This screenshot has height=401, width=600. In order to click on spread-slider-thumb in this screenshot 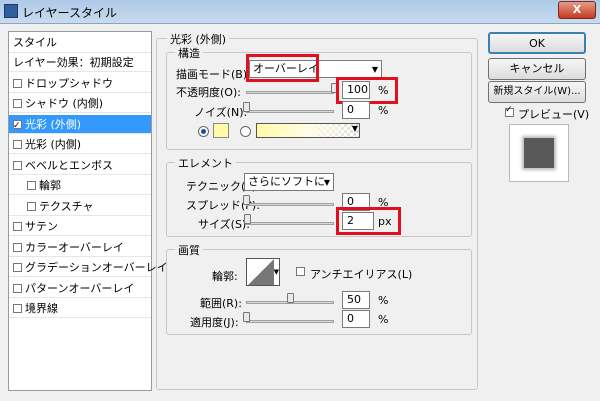, I will do `click(246, 200)`.